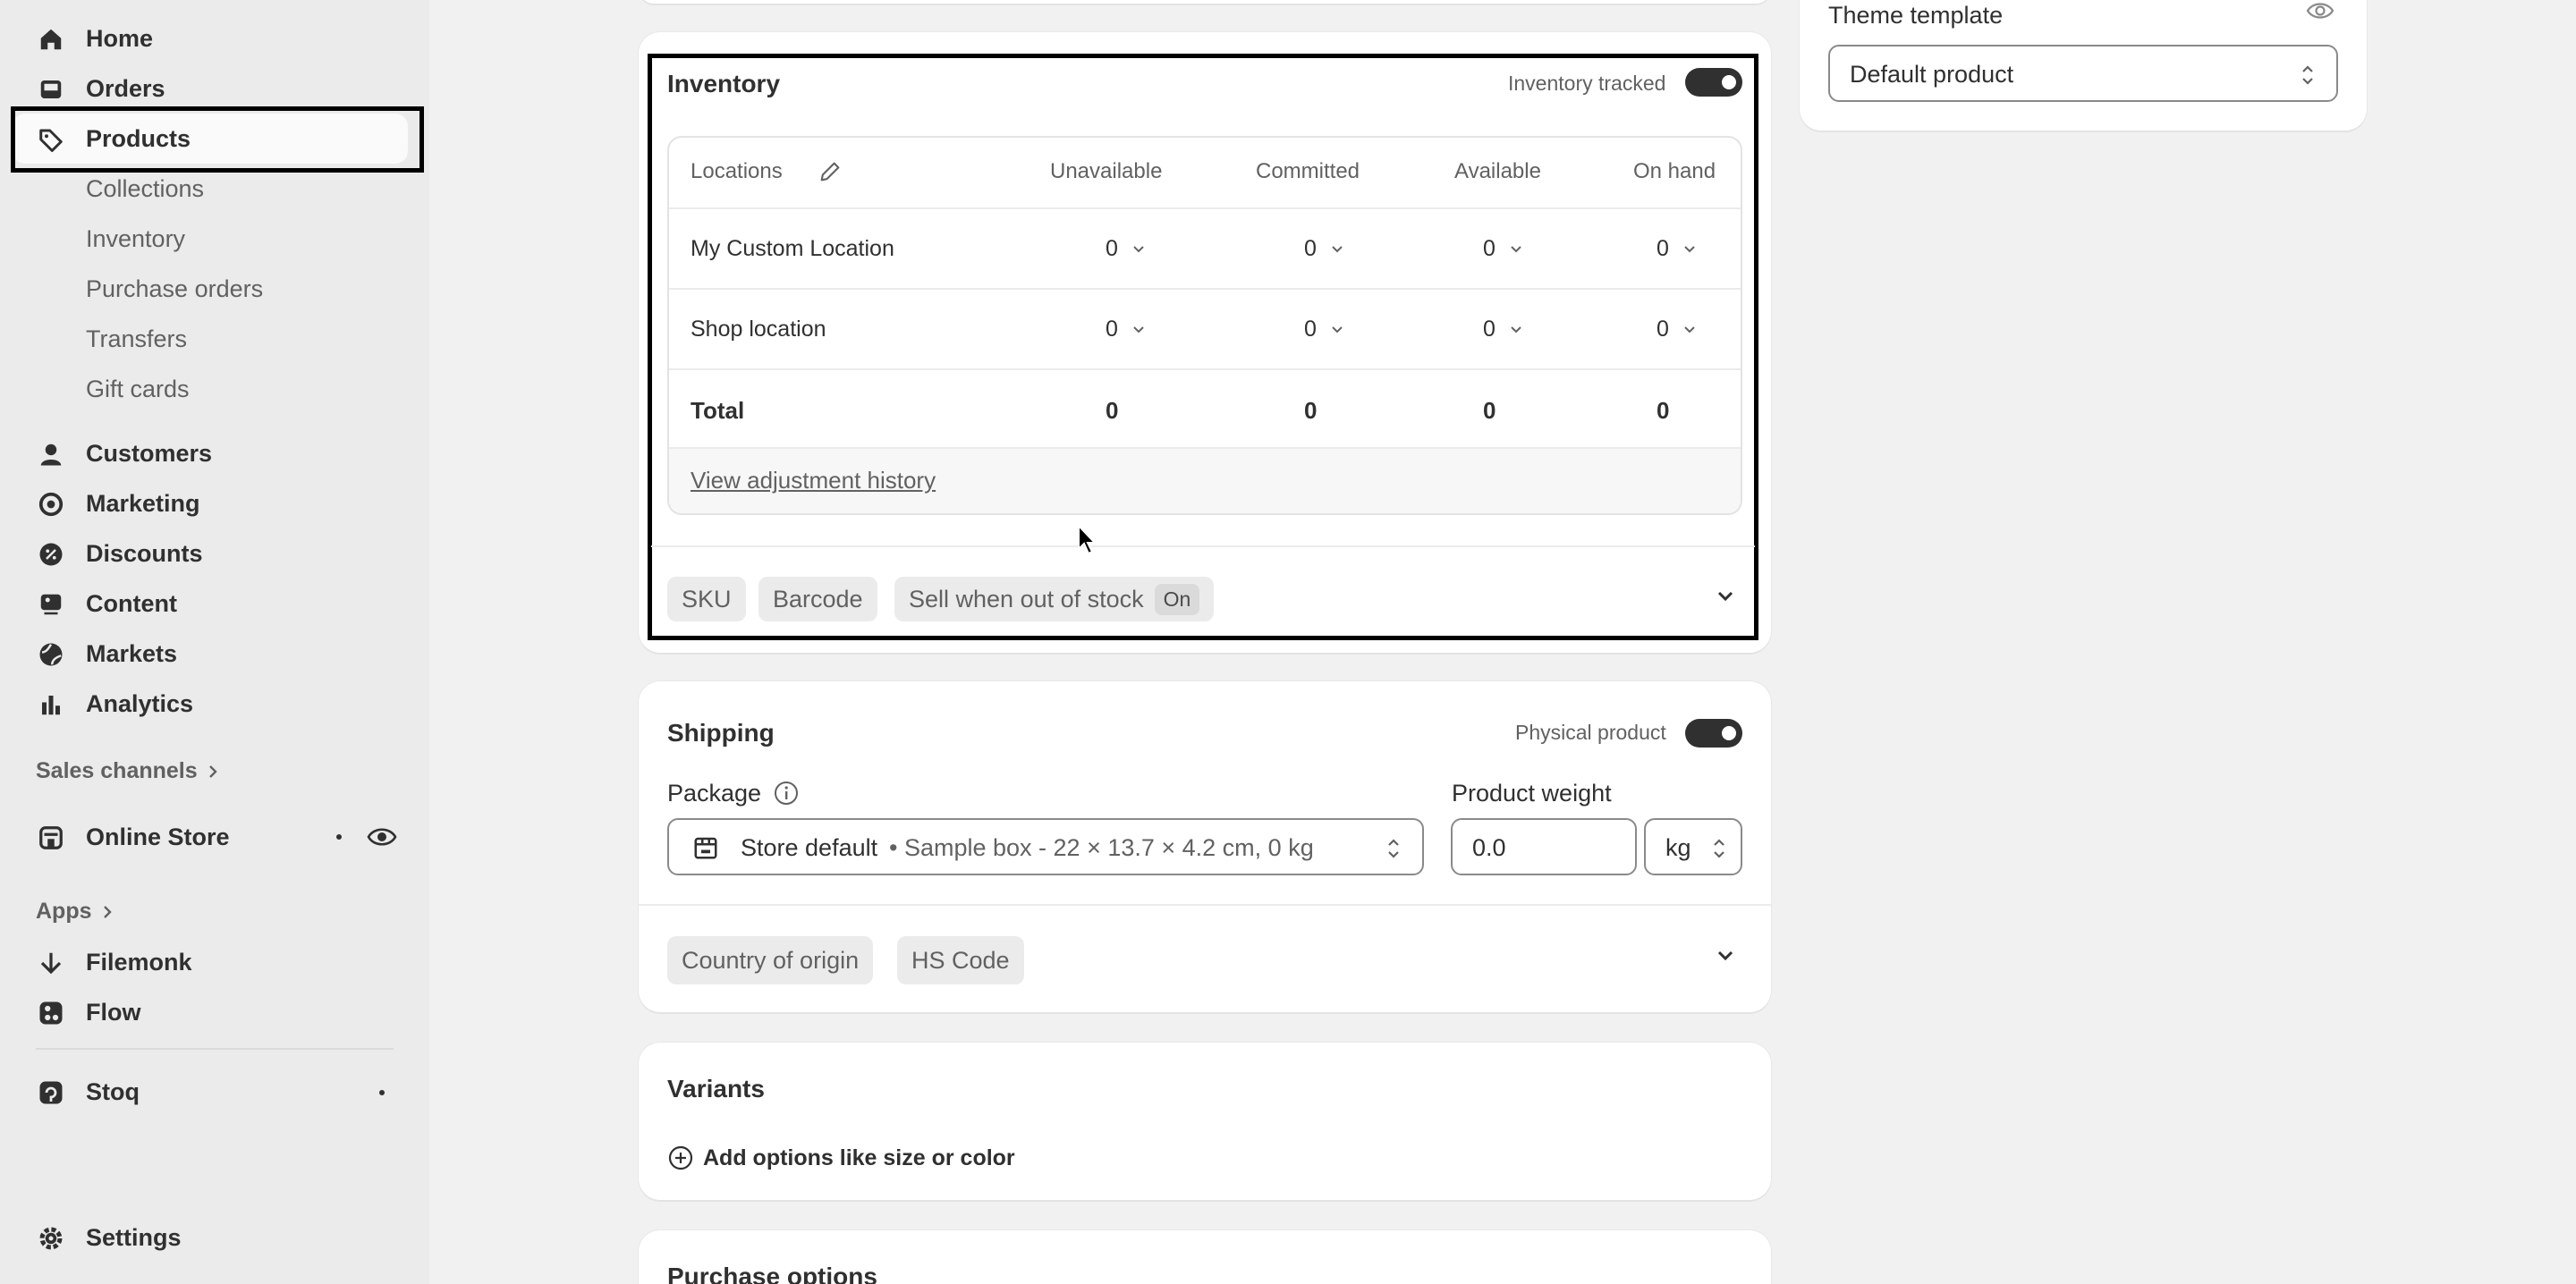  I want to click on flow-icon, so click(51, 1013).